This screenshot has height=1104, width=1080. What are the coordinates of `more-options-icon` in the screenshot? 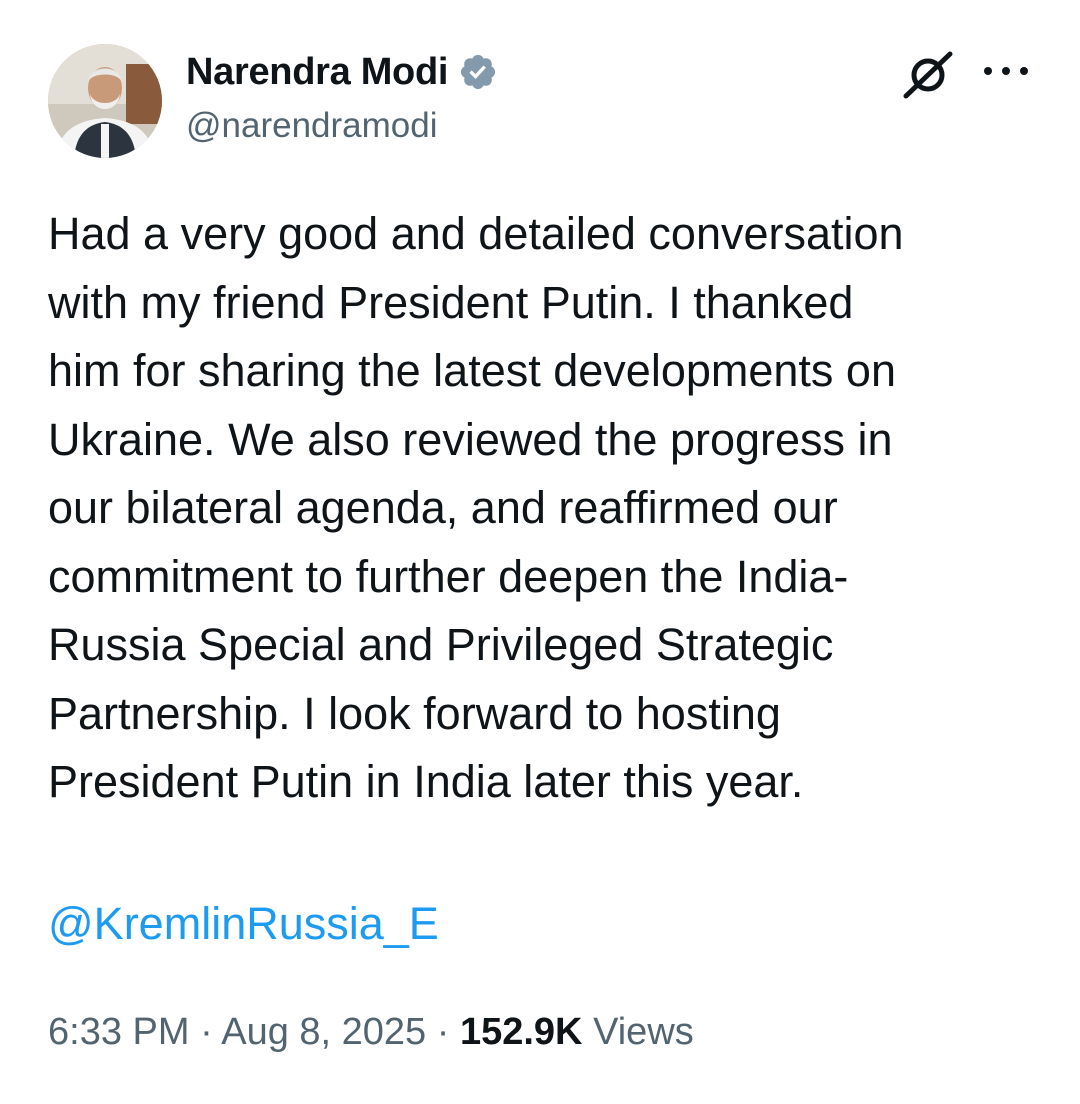 It's located at (1006, 71).